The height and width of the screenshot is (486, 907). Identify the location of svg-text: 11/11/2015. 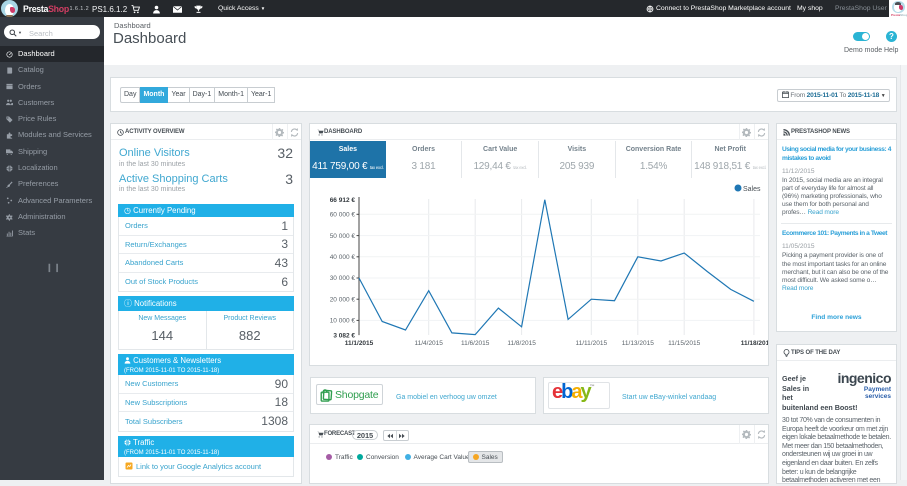
(592, 343).